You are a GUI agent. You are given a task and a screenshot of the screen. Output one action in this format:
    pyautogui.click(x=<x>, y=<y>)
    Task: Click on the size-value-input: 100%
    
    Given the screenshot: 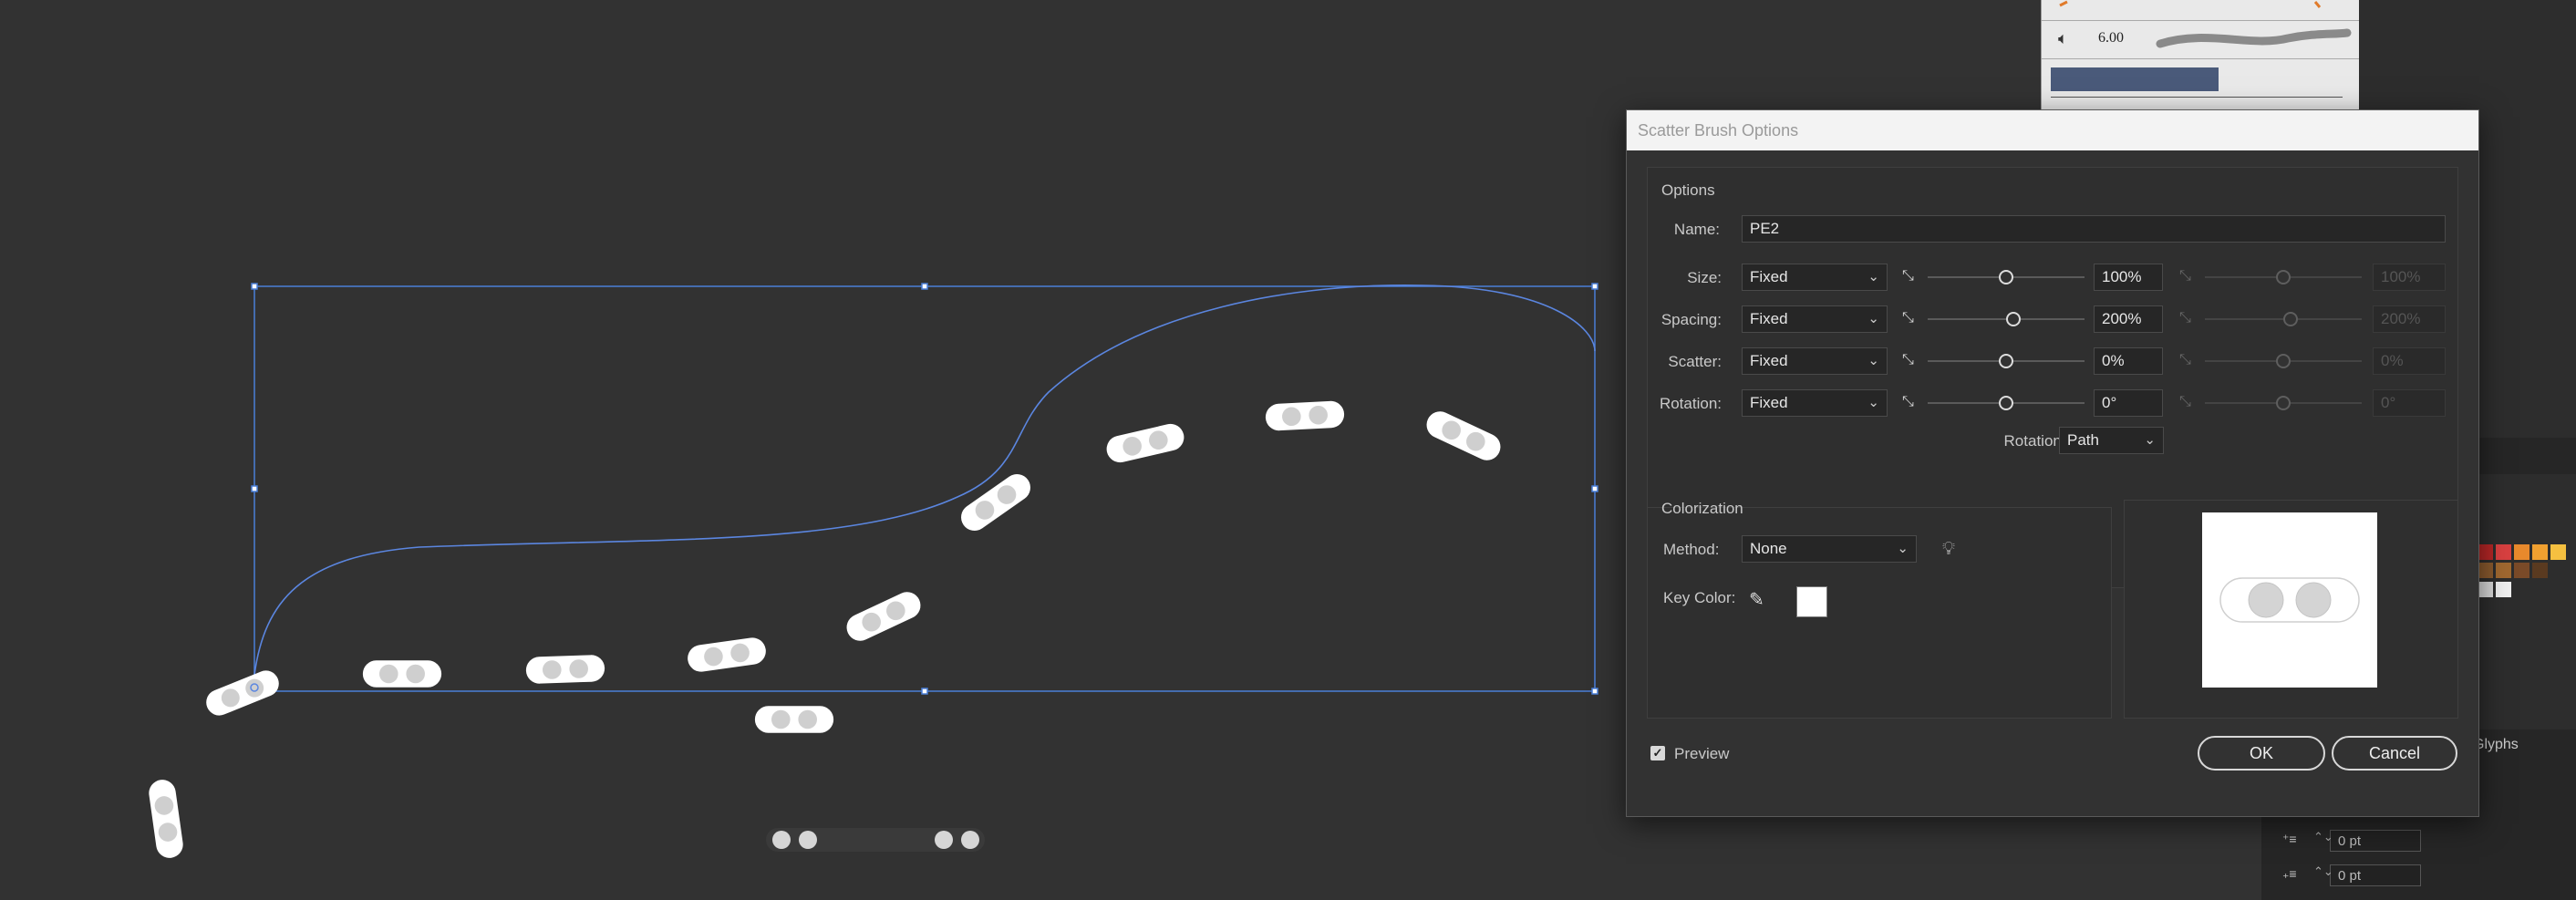 What is the action you would take?
    pyautogui.click(x=2128, y=277)
    